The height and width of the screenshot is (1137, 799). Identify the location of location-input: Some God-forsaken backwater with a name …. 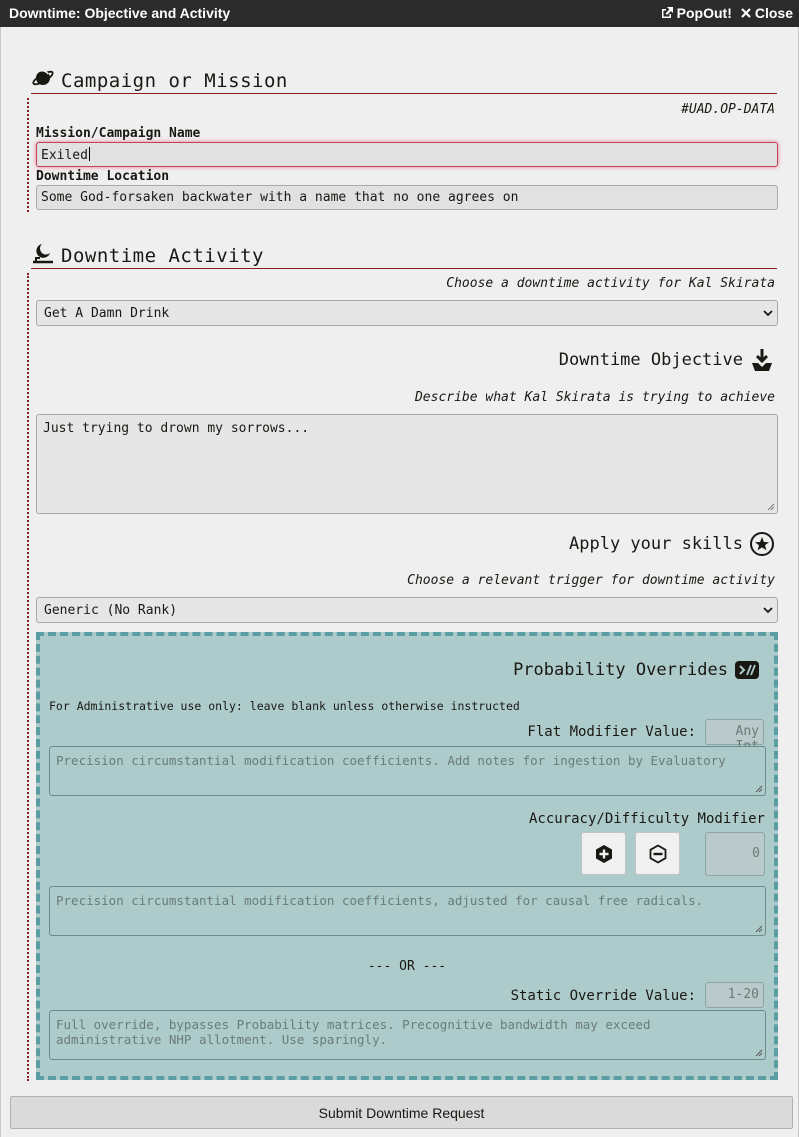
(407, 197).